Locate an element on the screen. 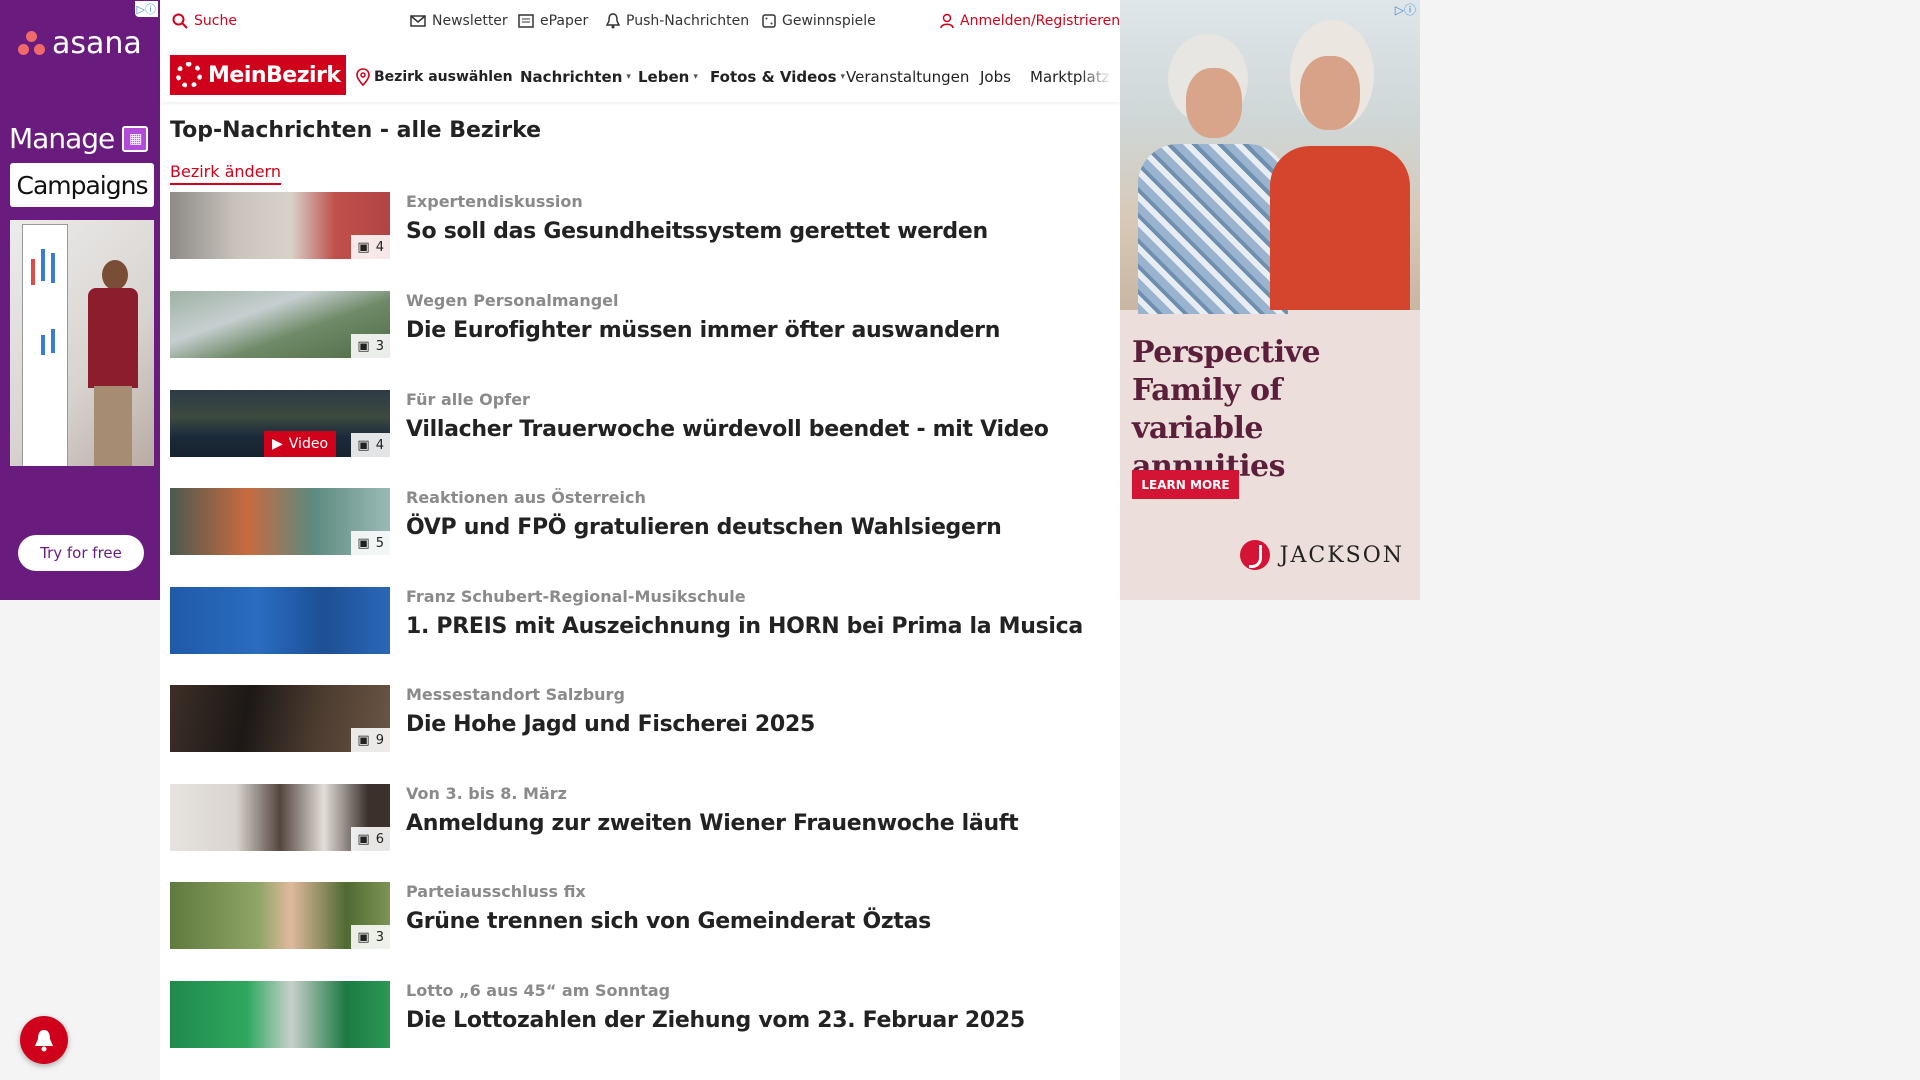 Image resolution: width=1920 pixels, height=1080 pixels. newsletter-link: Newsletter is located at coordinates (459, 21).